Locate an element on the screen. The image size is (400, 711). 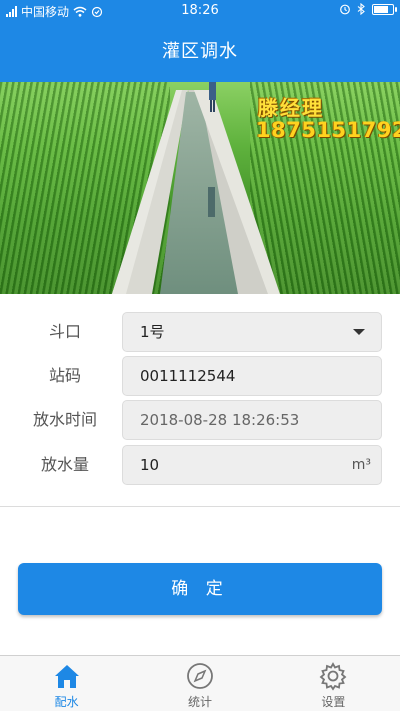
gear-icon is located at coordinates (333, 676).